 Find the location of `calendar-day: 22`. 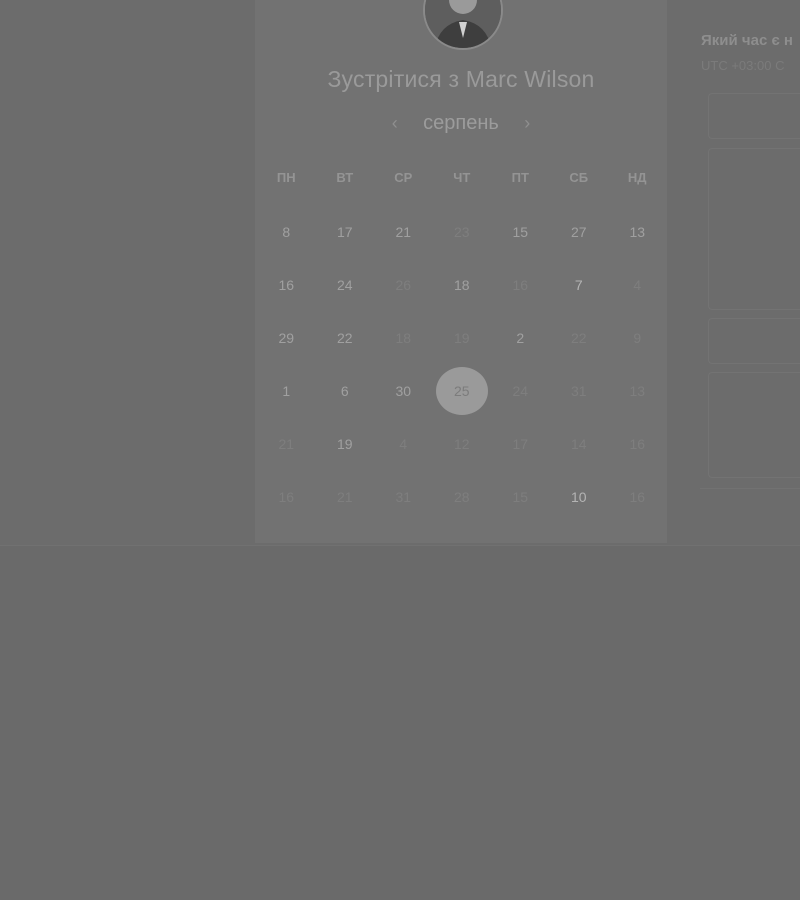

calendar-day: 22 is located at coordinates (345, 337).